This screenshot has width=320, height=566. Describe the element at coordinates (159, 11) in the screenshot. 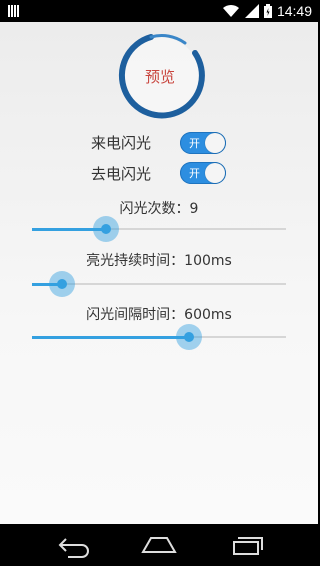

I see `status-bar: 14:49` at that location.